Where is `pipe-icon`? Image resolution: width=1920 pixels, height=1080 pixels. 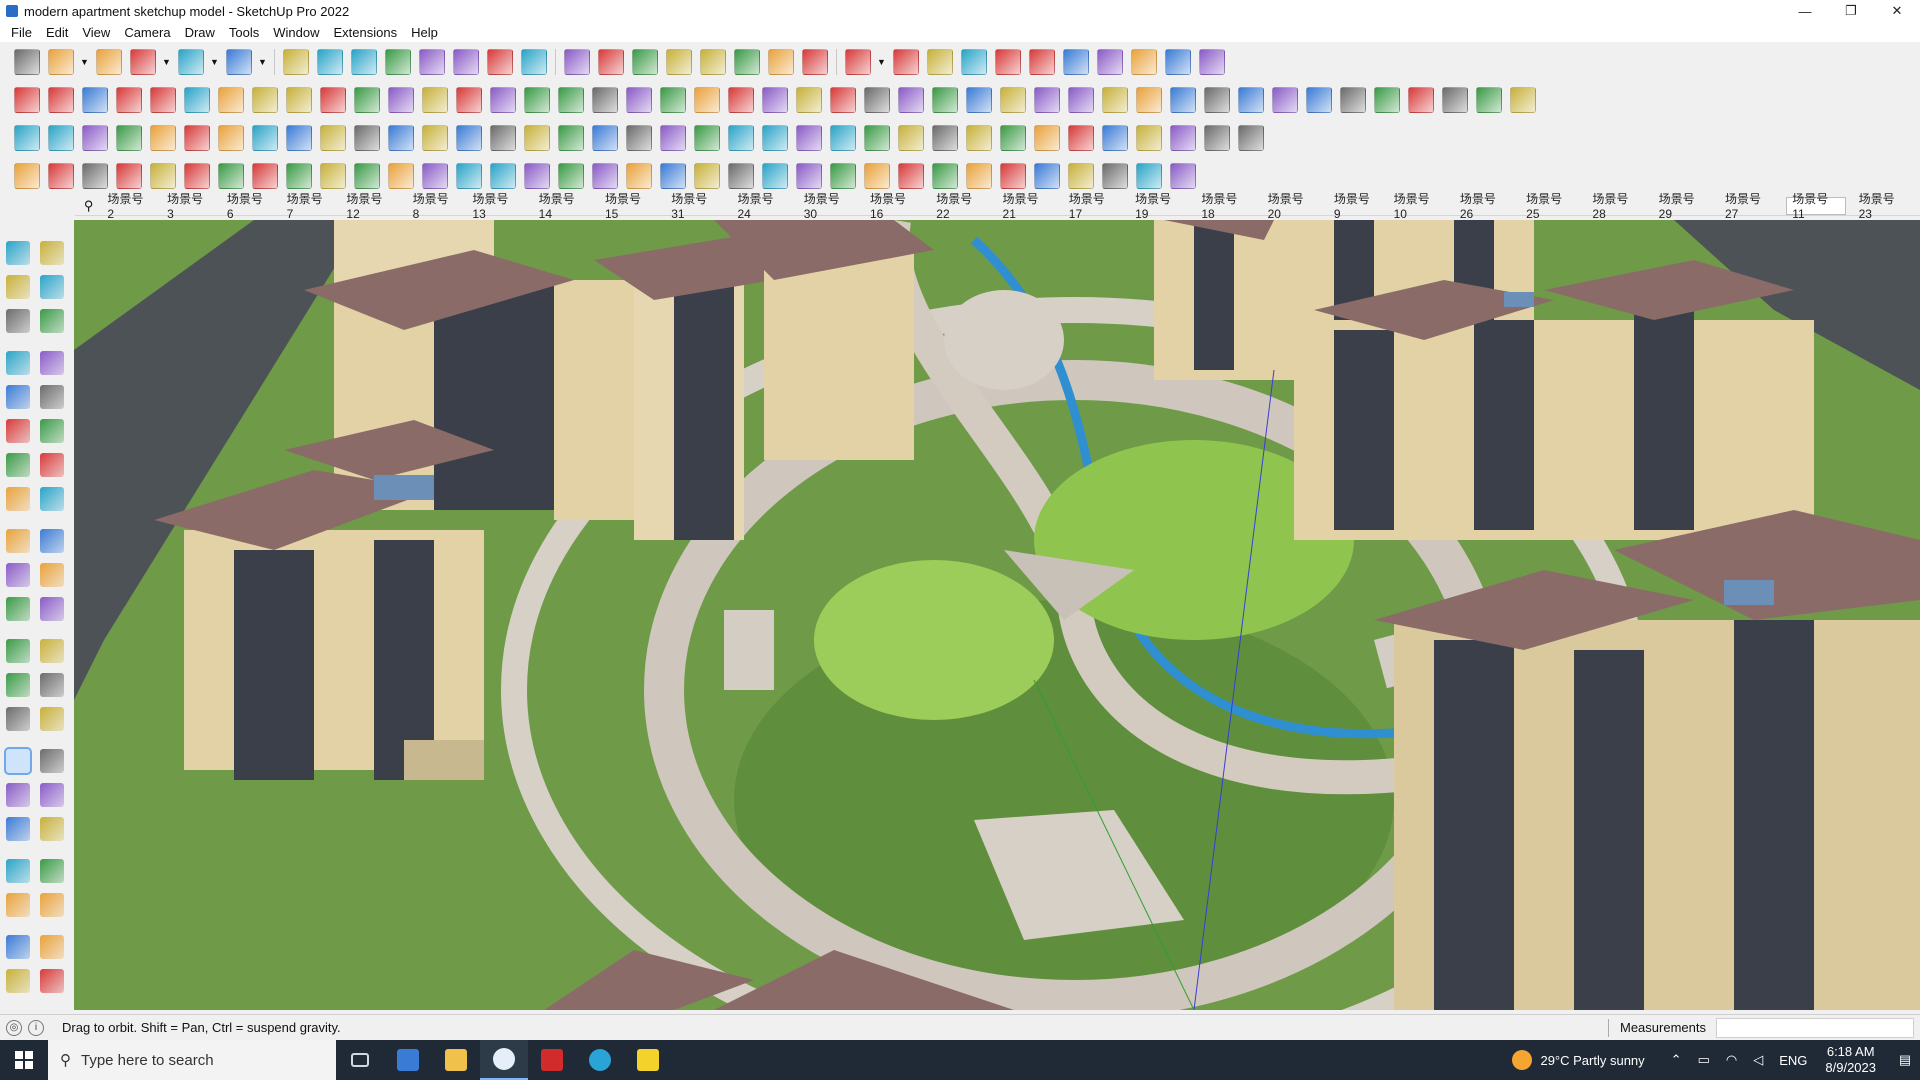 pipe-icon is located at coordinates (401, 138).